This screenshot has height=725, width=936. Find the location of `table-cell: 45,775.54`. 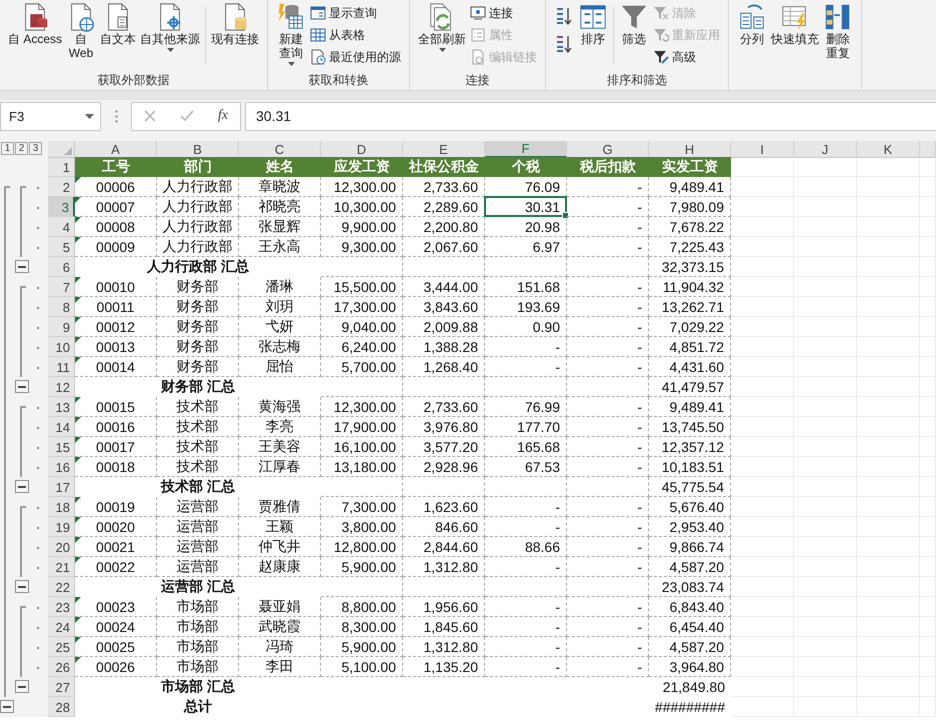

table-cell: 45,775.54 is located at coordinates (690, 487).